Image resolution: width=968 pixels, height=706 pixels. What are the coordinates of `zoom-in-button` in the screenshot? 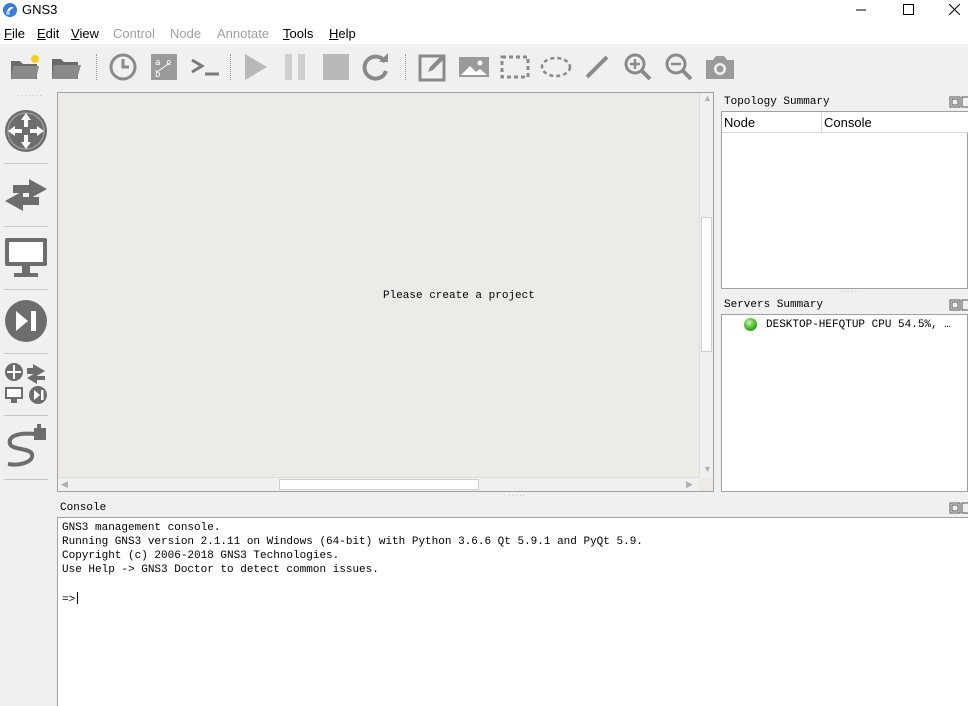 It's located at (638, 67).